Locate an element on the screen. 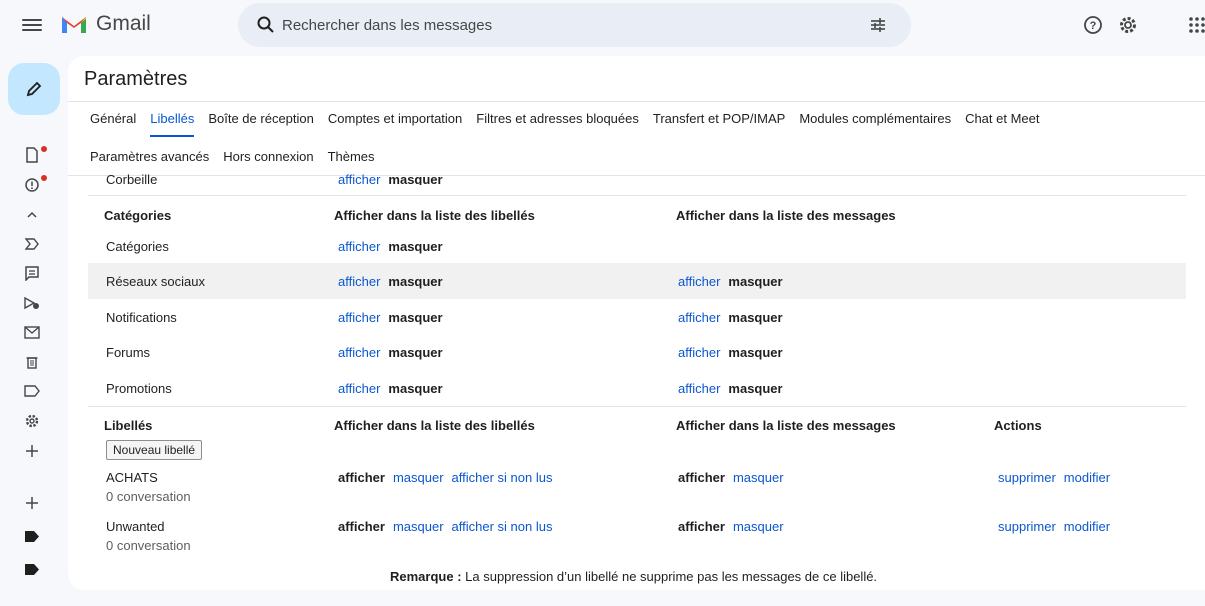 The height and width of the screenshot is (606, 1205). pencil-icon is located at coordinates (34, 89).